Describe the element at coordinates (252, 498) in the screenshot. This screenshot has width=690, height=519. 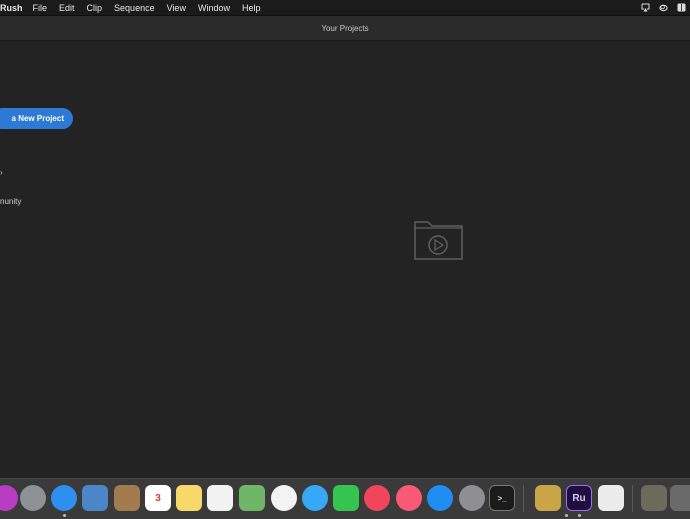
I see `maps-icon` at that location.